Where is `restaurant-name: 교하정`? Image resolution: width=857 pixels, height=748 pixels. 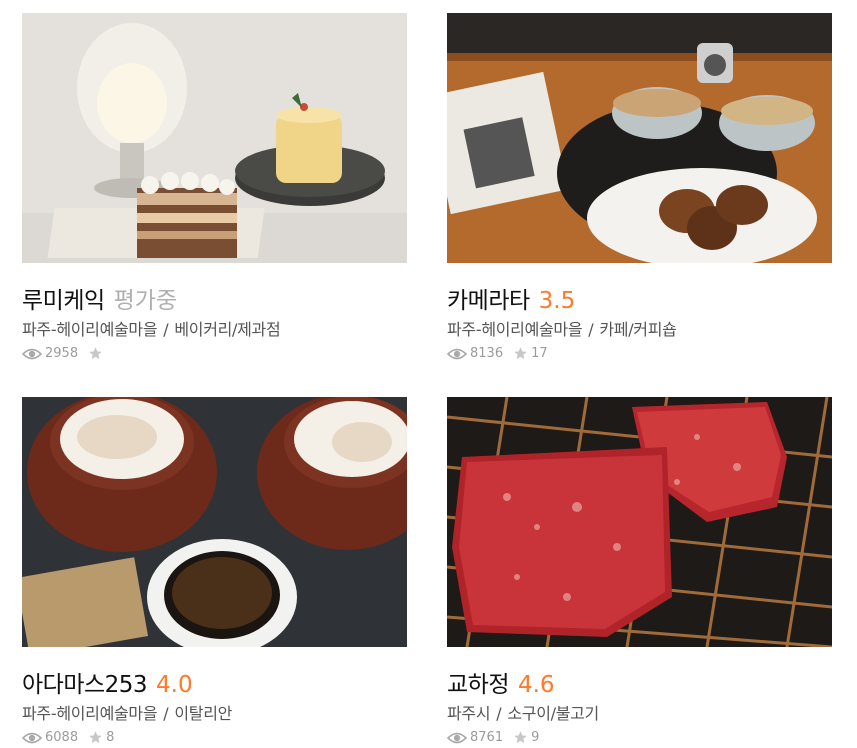 restaurant-name: 교하정 is located at coordinates (478, 682).